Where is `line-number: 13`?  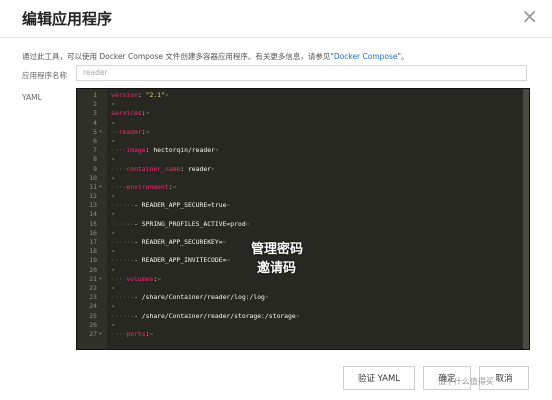
line-number: 13 is located at coordinates (93, 205).